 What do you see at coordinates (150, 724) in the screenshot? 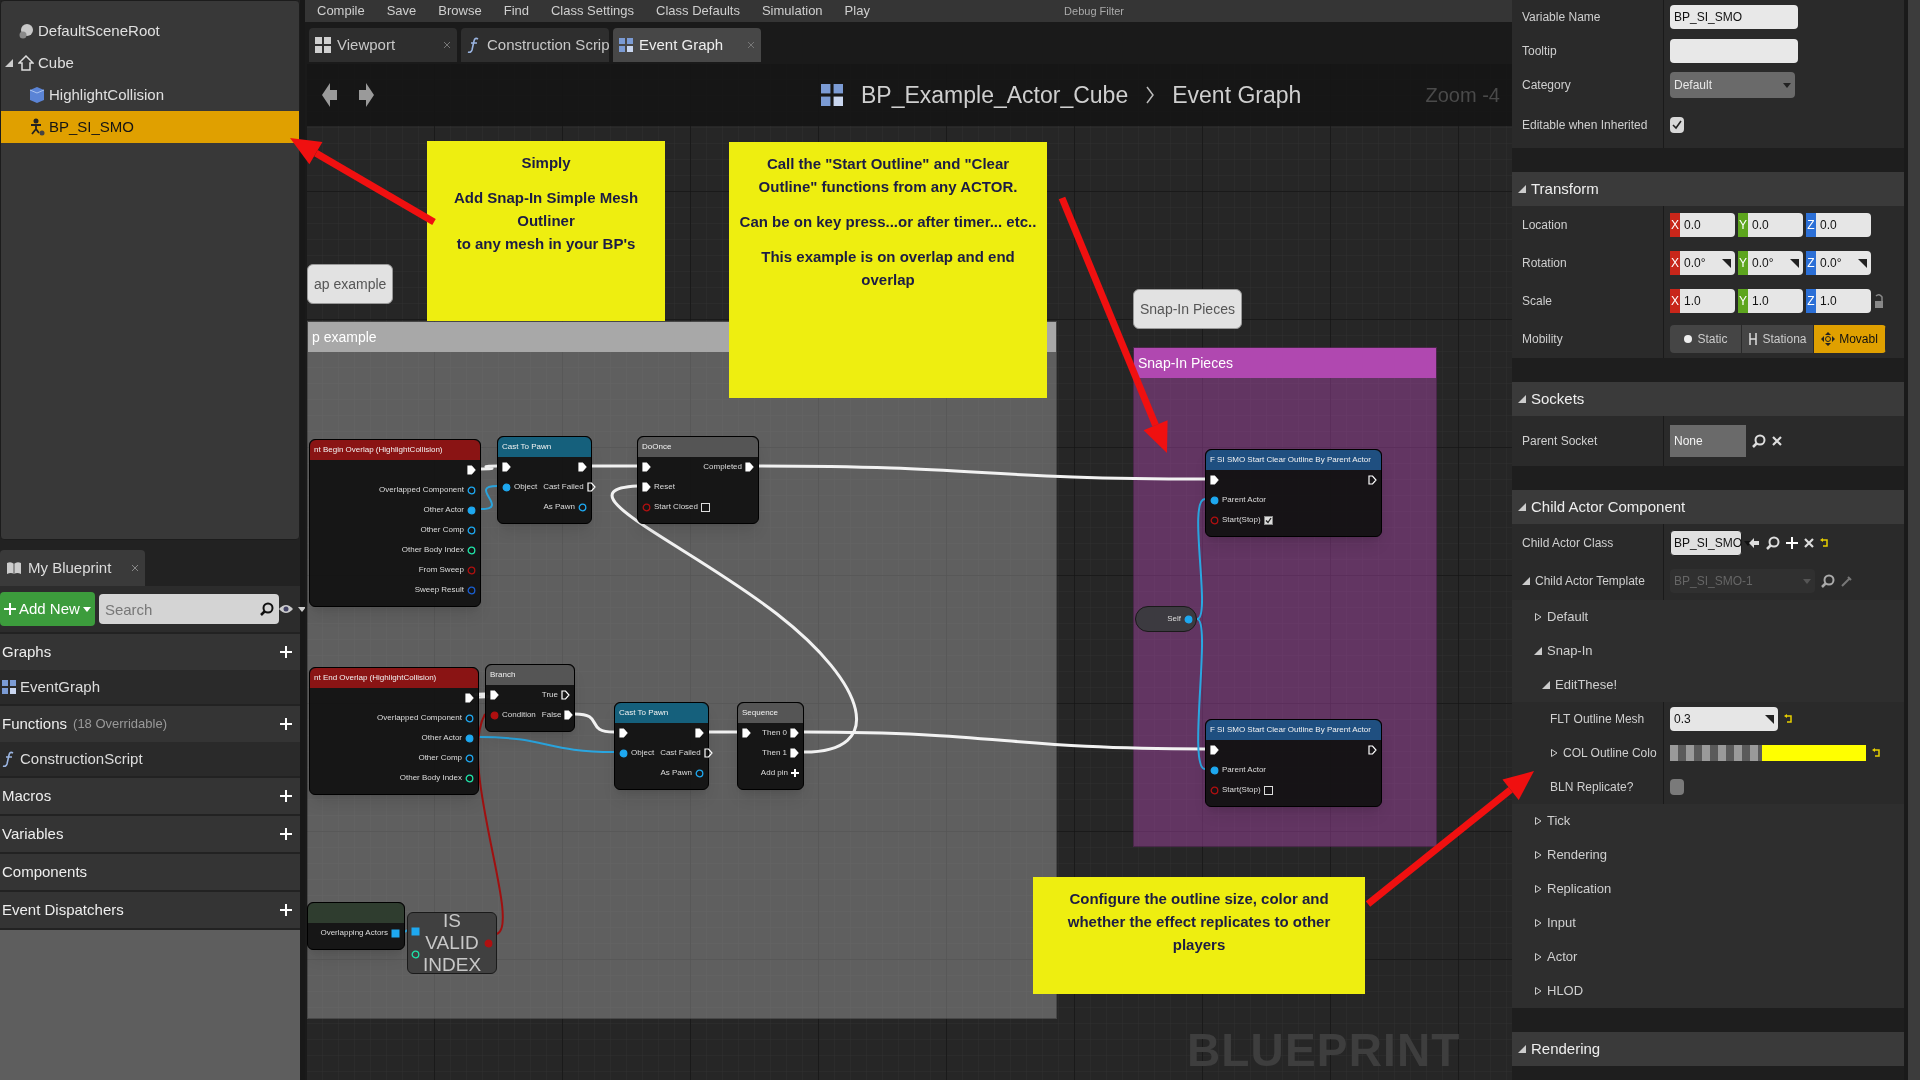
I see `section-header: Functions (18 Overridable)` at bounding box center [150, 724].